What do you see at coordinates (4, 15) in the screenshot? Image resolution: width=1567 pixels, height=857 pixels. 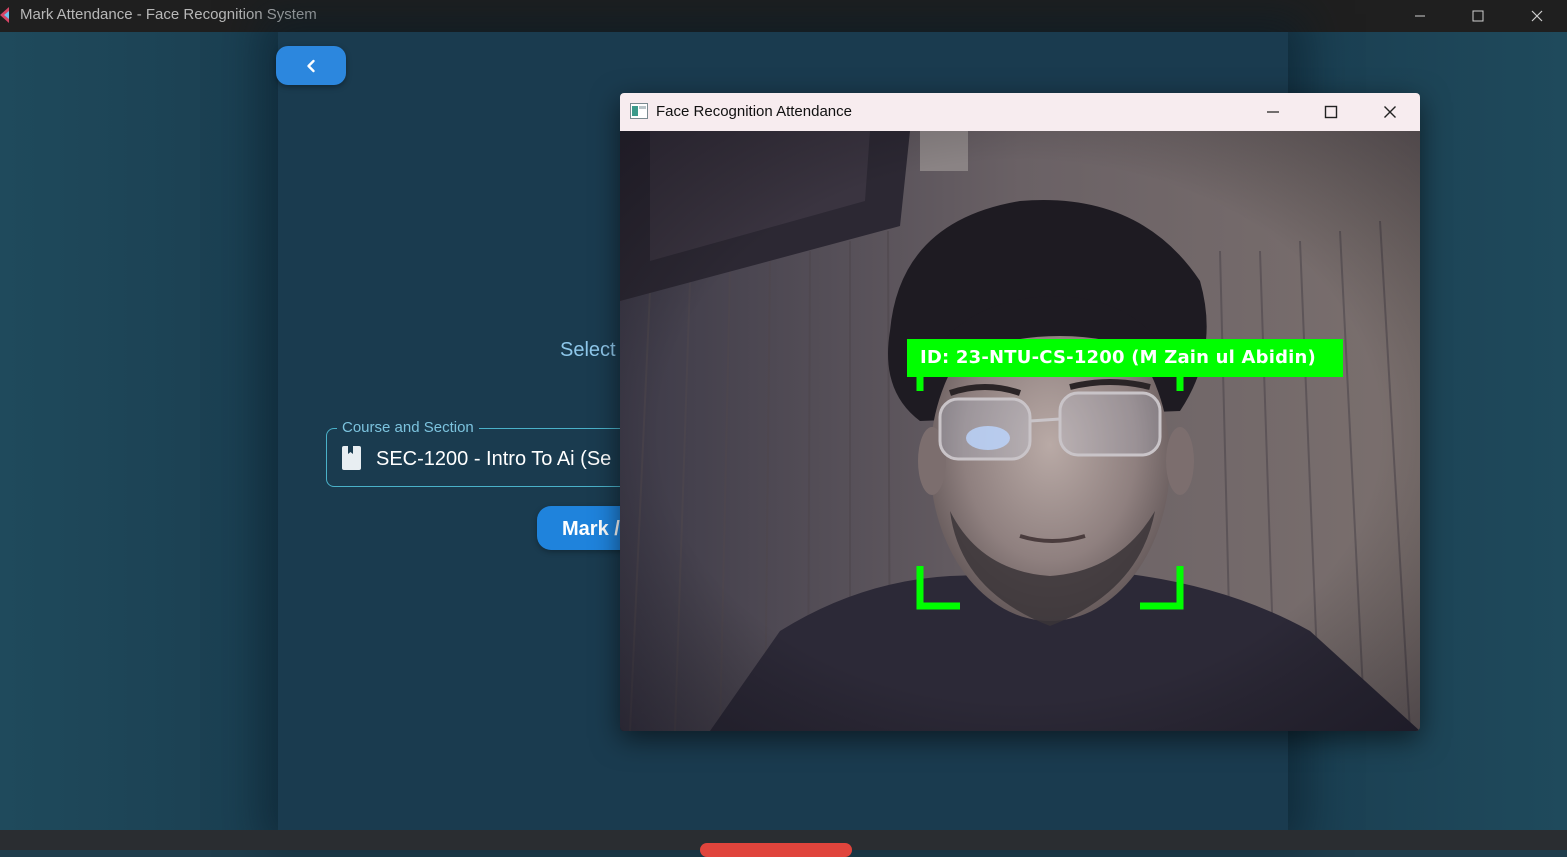 I see `app-logo-icon` at bounding box center [4, 15].